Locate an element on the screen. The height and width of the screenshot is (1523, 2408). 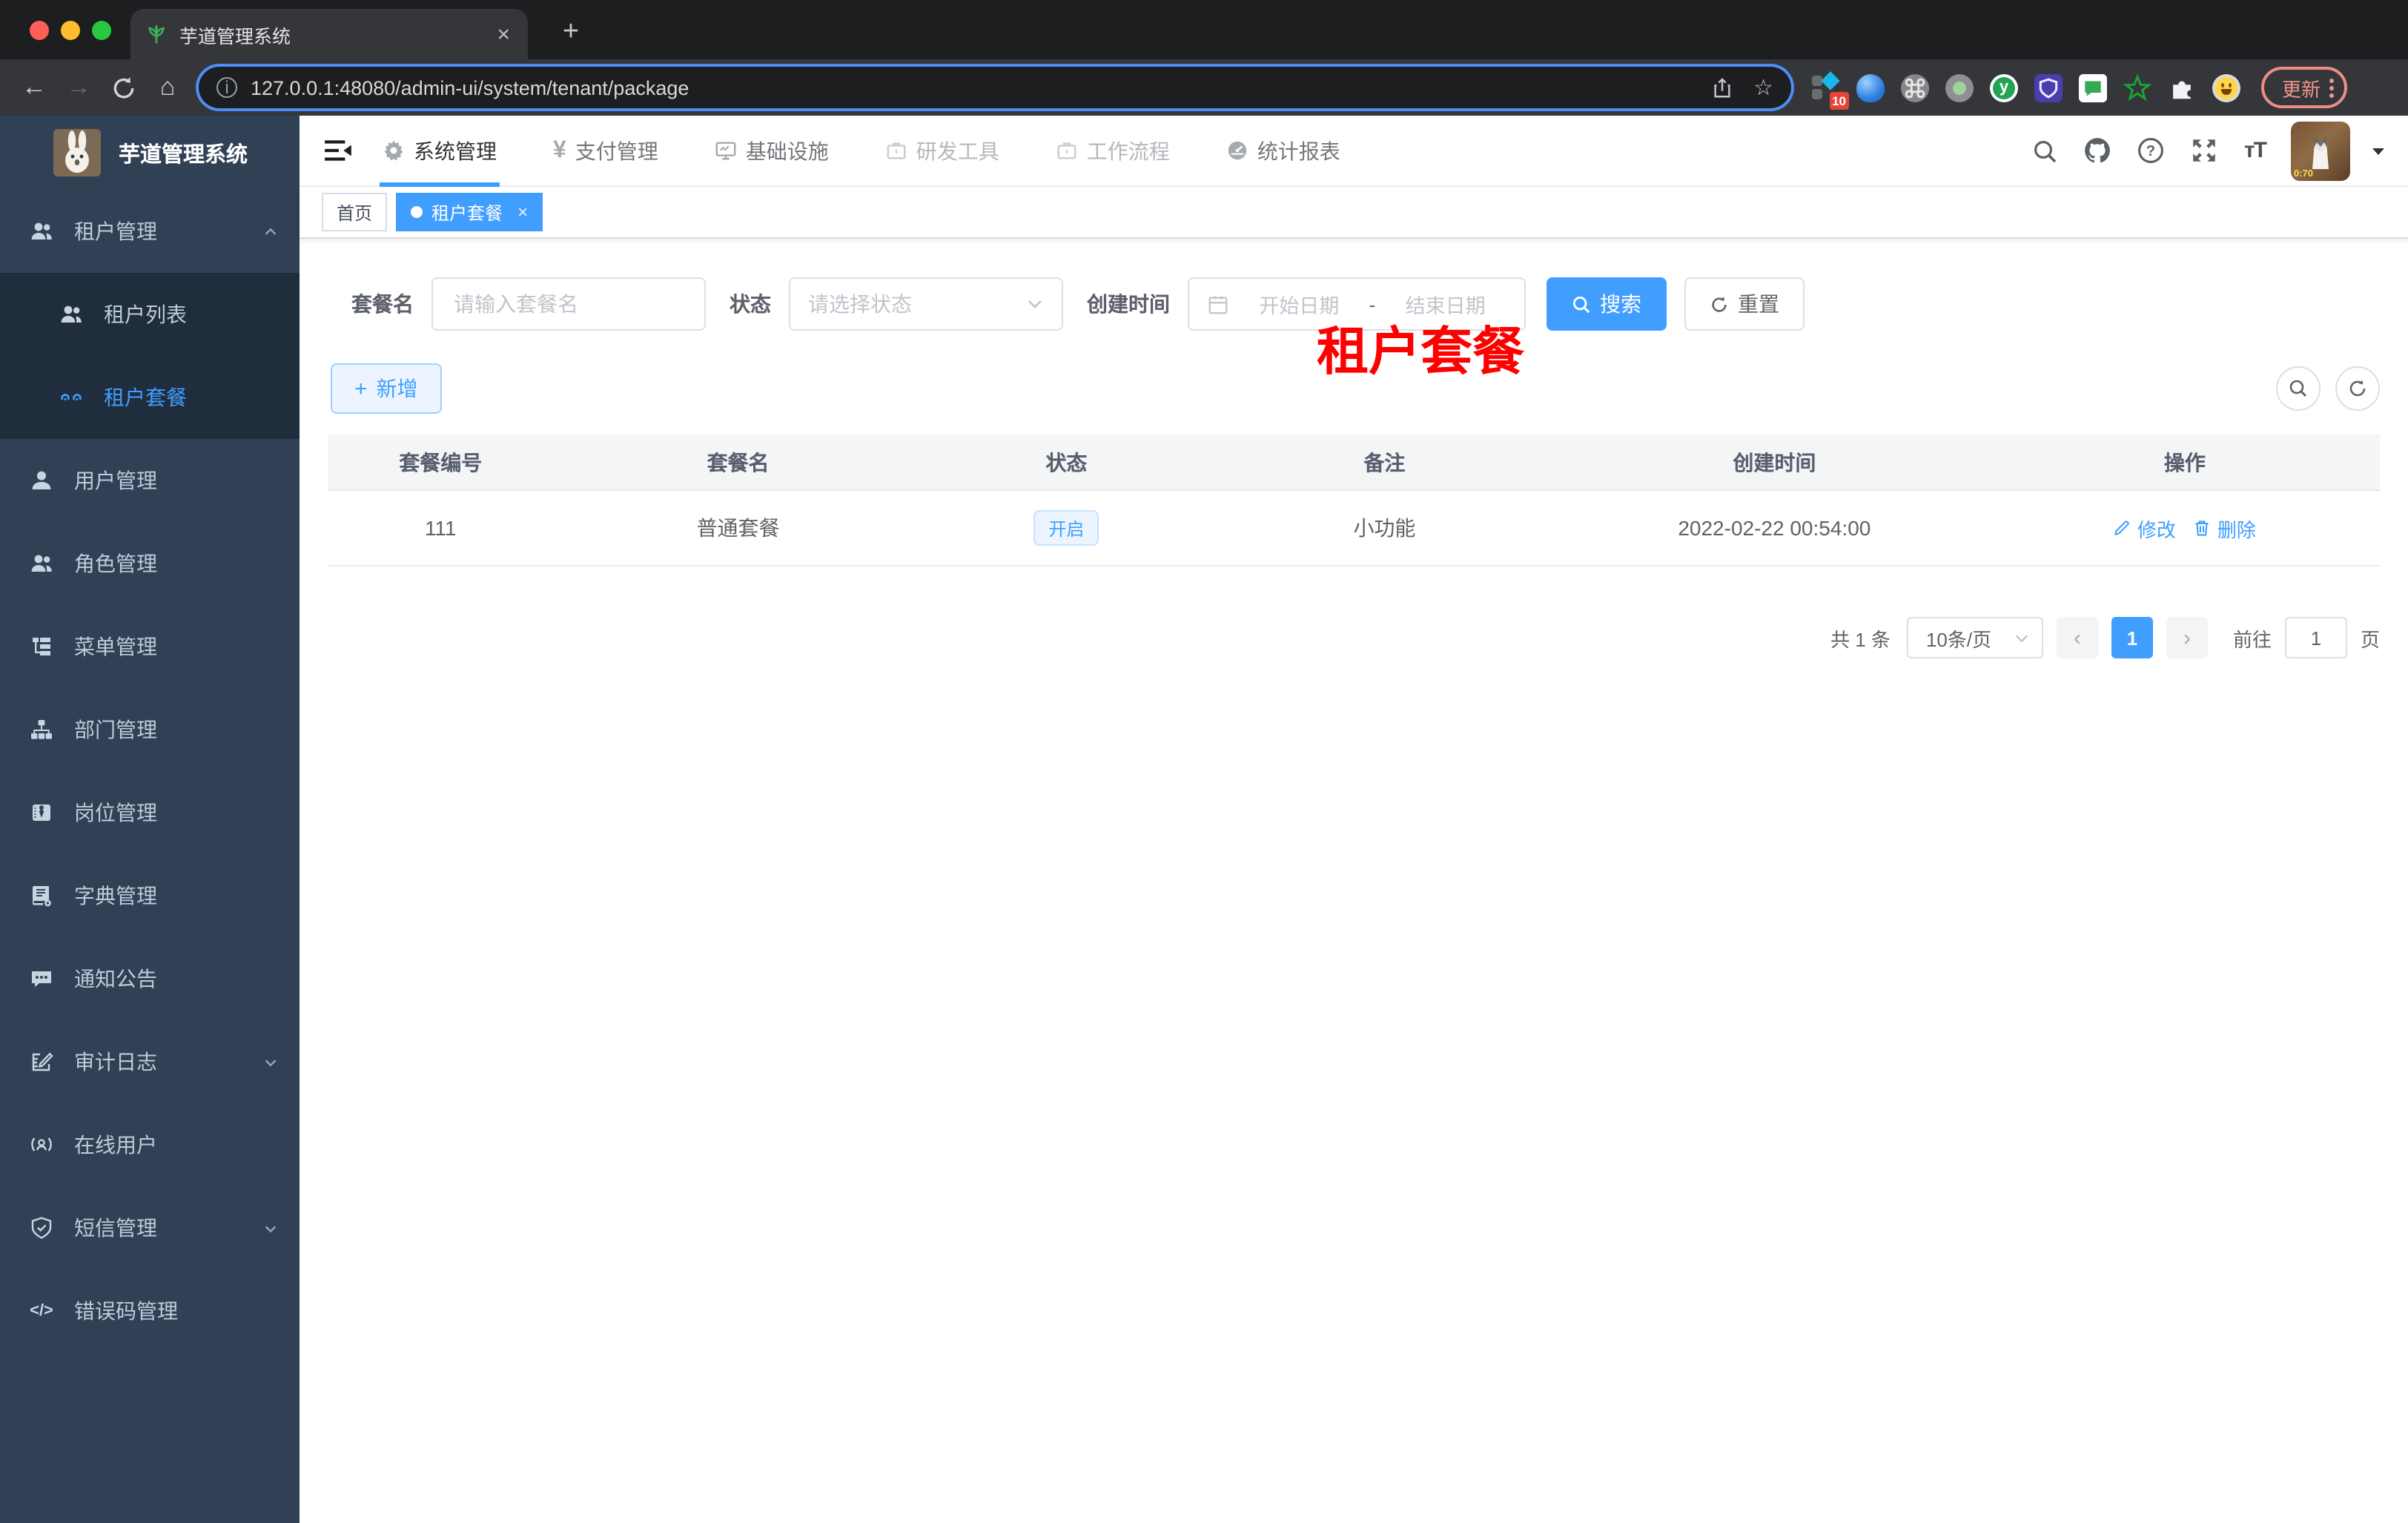
extension-gem-icon is located at coordinates (1870, 88).